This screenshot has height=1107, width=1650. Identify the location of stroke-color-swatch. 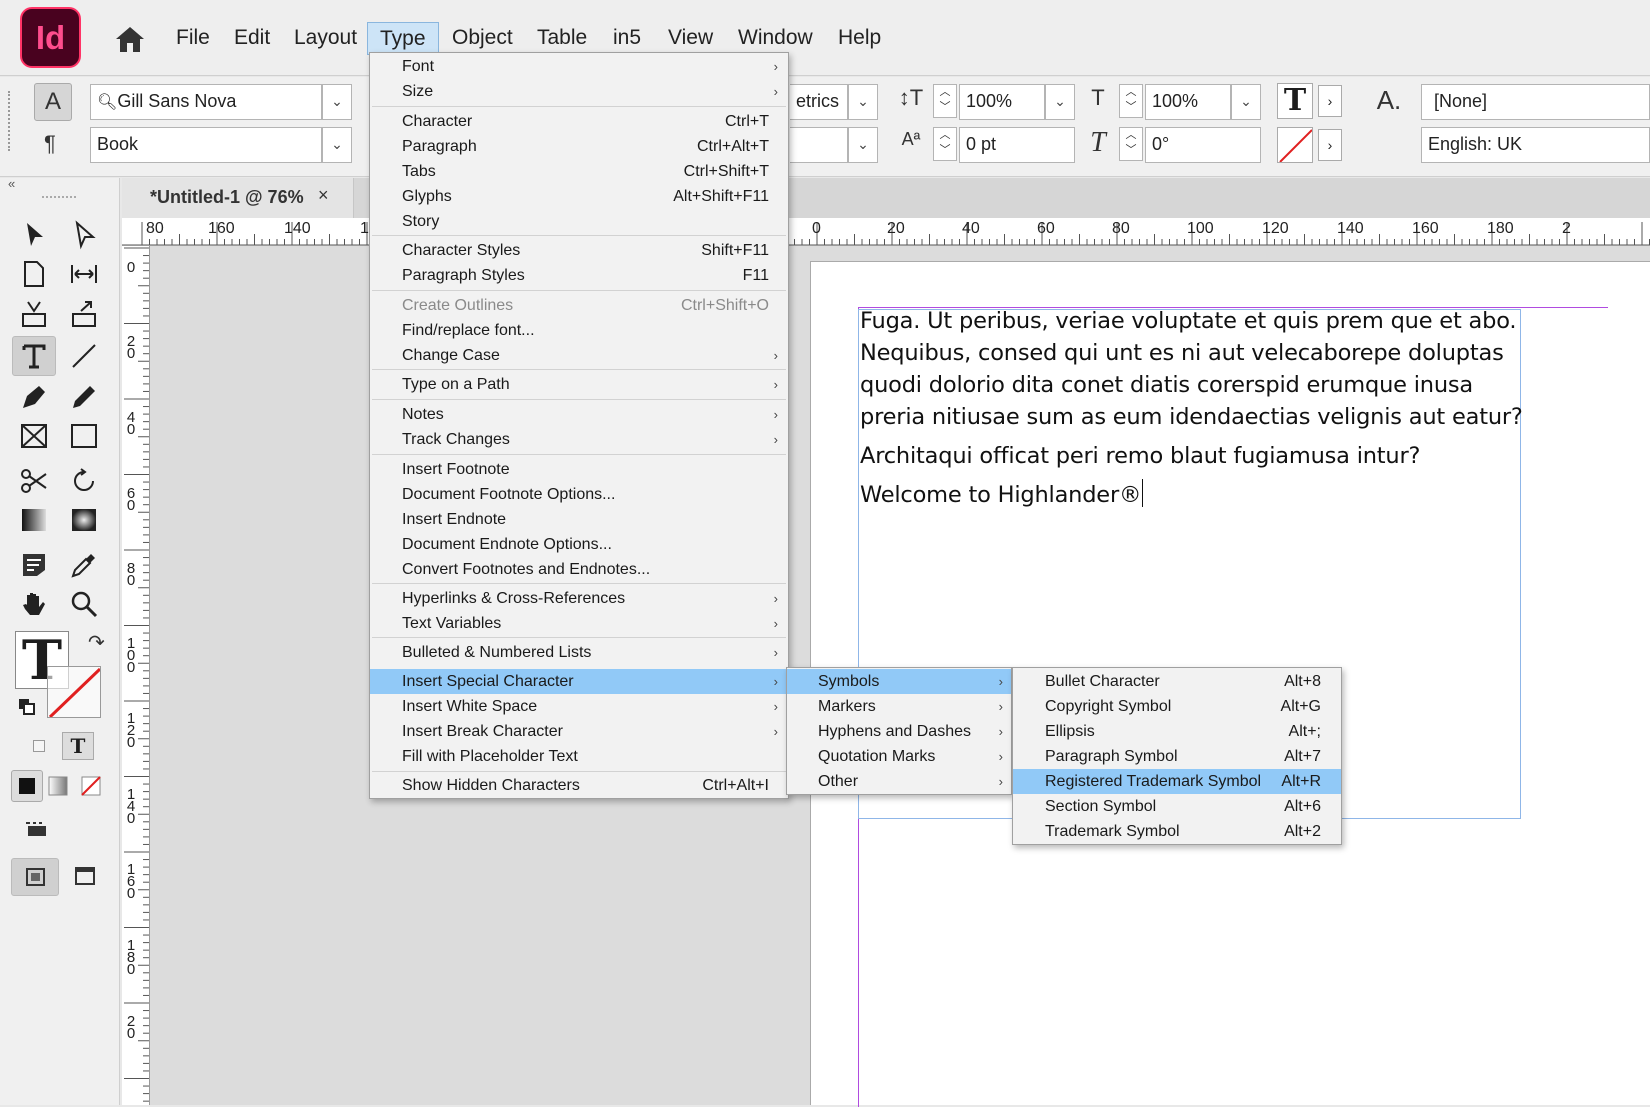
(1295, 145).